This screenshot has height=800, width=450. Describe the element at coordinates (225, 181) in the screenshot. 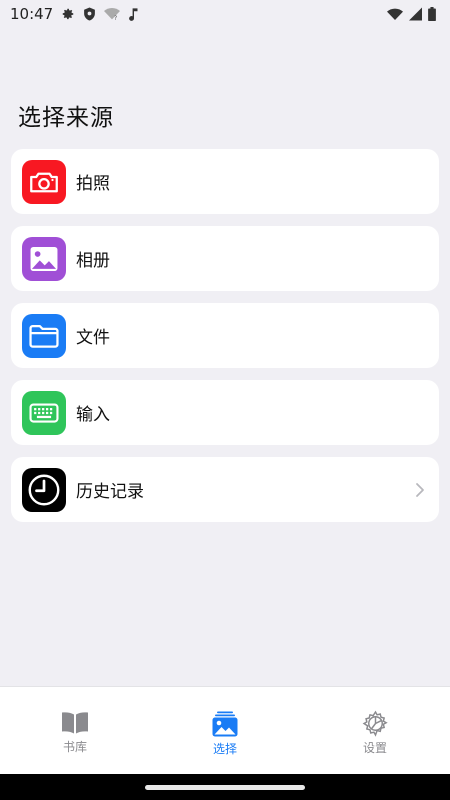

I see `source-item-camera: 拍照` at that location.